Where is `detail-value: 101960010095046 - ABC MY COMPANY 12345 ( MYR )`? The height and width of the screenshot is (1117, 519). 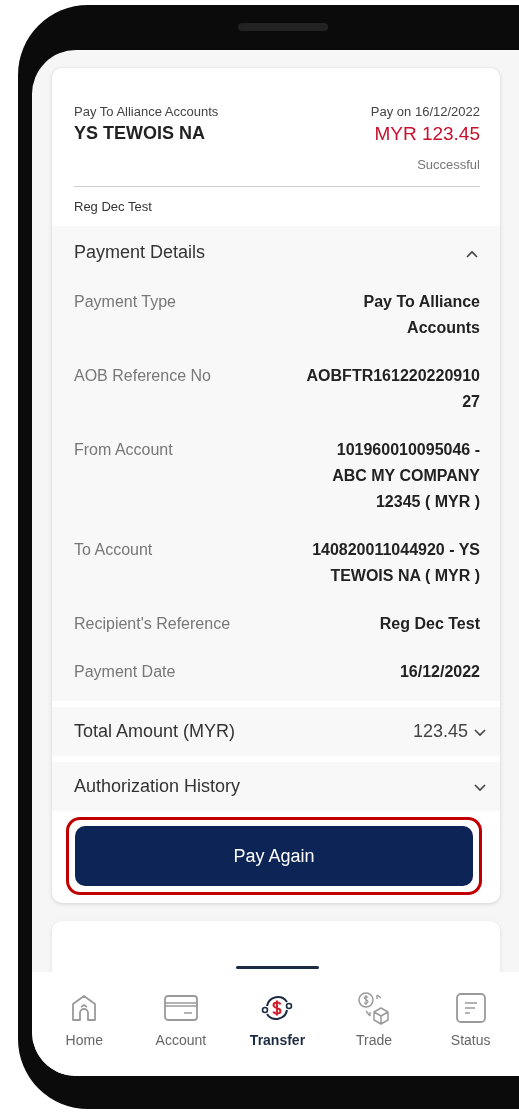
detail-value: 101960010095046 - ABC MY COMPANY 12345 ( MYR ) is located at coordinates (405, 476).